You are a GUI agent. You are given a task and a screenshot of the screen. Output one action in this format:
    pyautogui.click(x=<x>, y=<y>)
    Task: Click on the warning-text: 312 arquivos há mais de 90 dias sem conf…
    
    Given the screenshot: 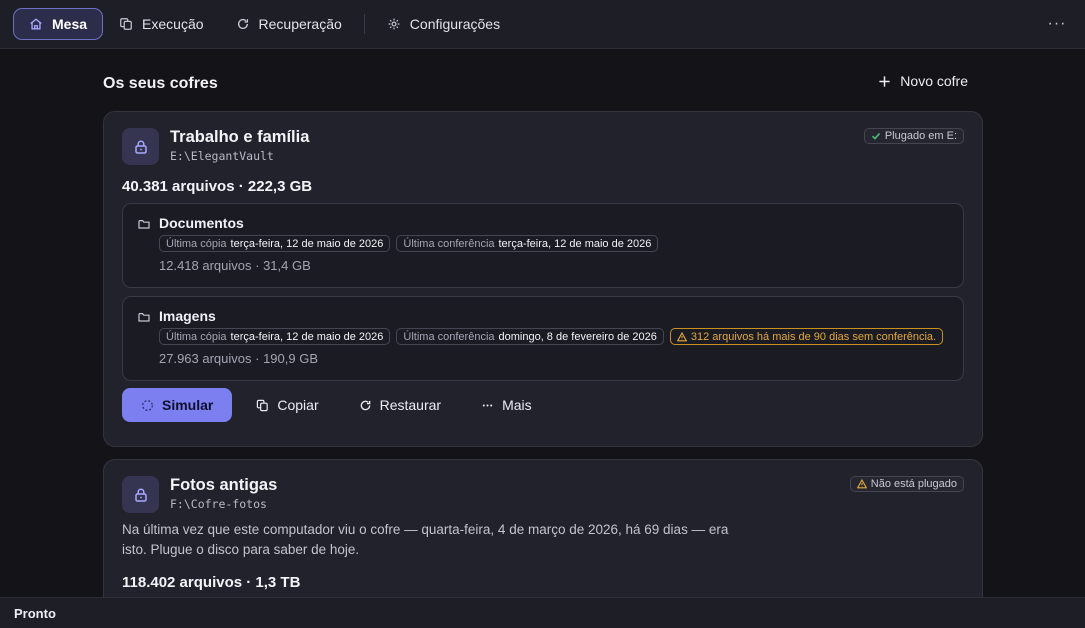 What is the action you would take?
    pyautogui.click(x=813, y=336)
    